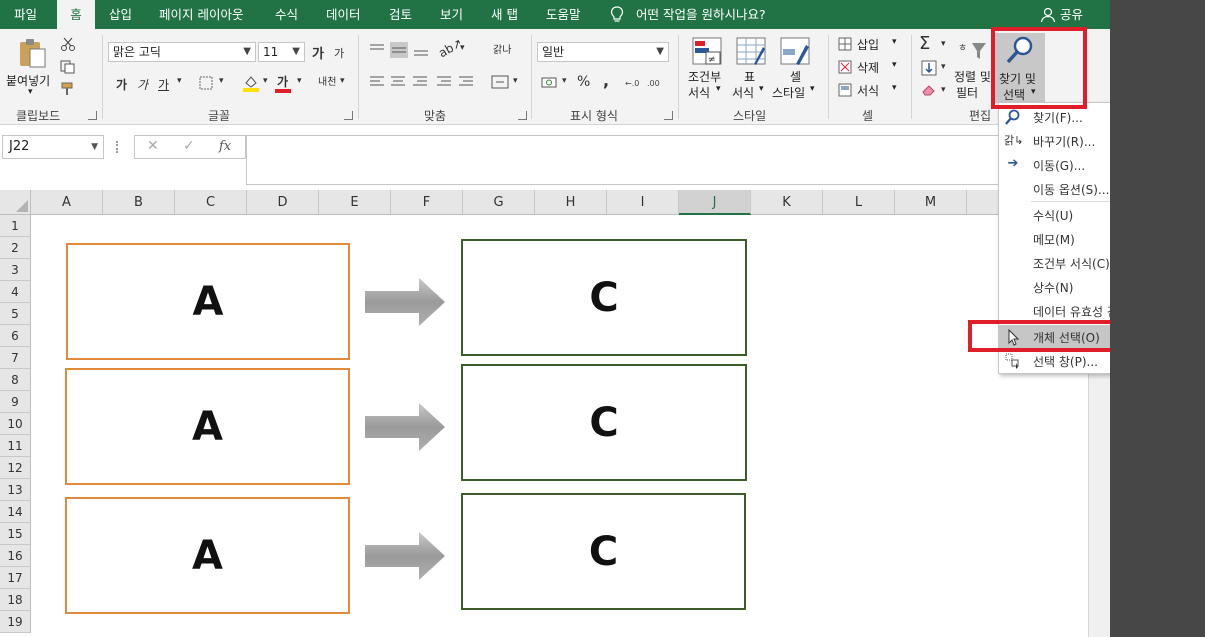 The width and height of the screenshot is (1205, 637). Describe the element at coordinates (499, 202) in the screenshot. I see `column-header: G` at that location.